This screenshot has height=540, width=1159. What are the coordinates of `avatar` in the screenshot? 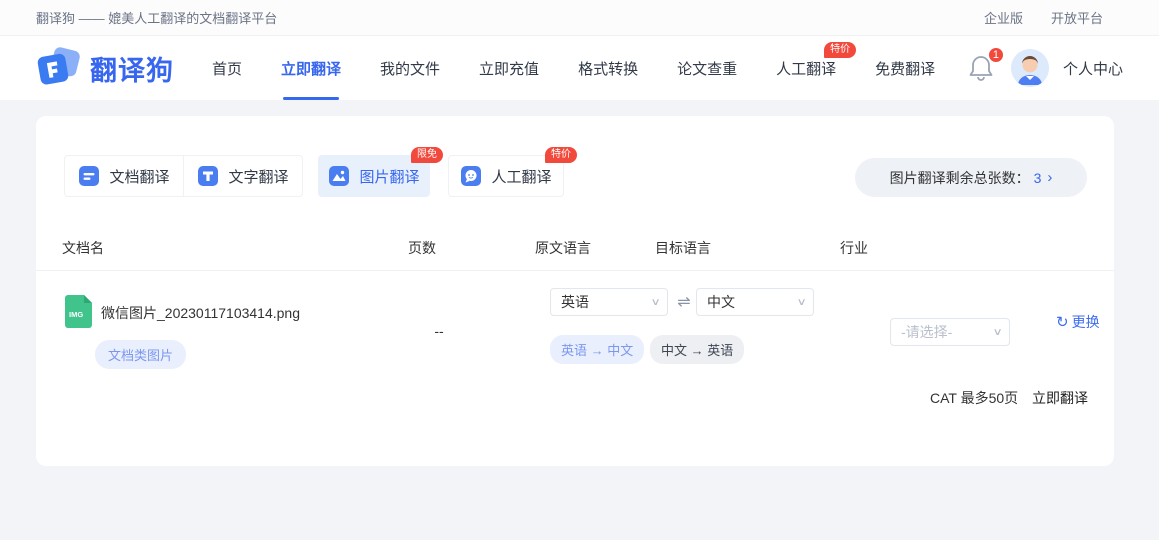 It's located at (1029, 68).